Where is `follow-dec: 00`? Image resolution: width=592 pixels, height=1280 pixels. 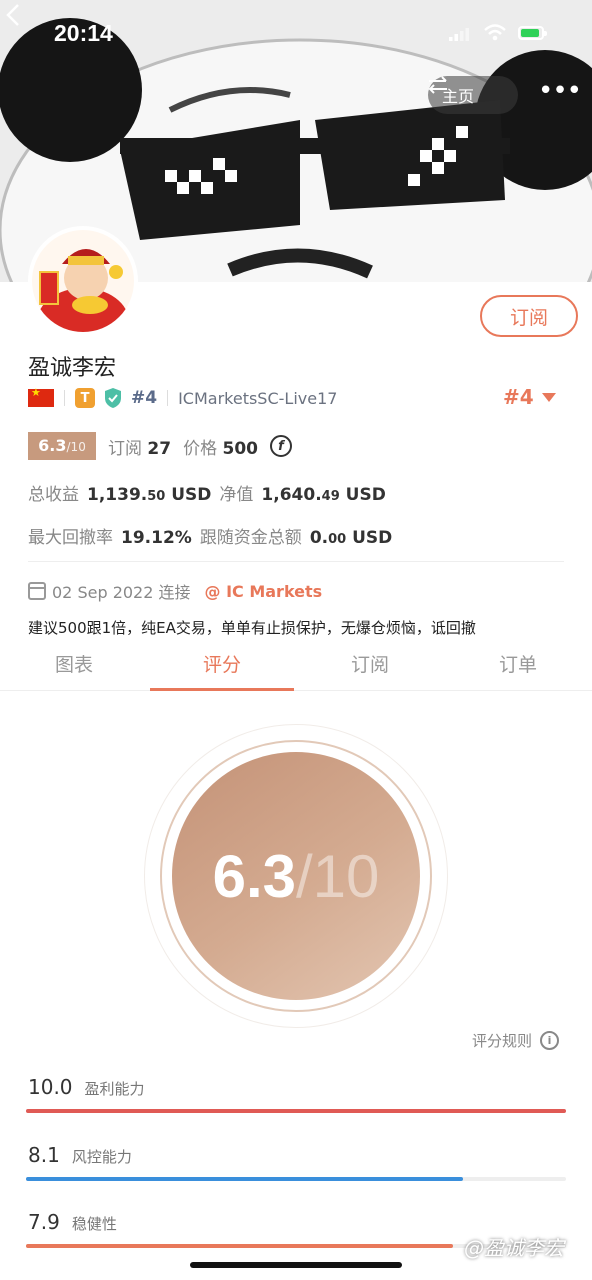 follow-dec: 00 is located at coordinates (337, 539).